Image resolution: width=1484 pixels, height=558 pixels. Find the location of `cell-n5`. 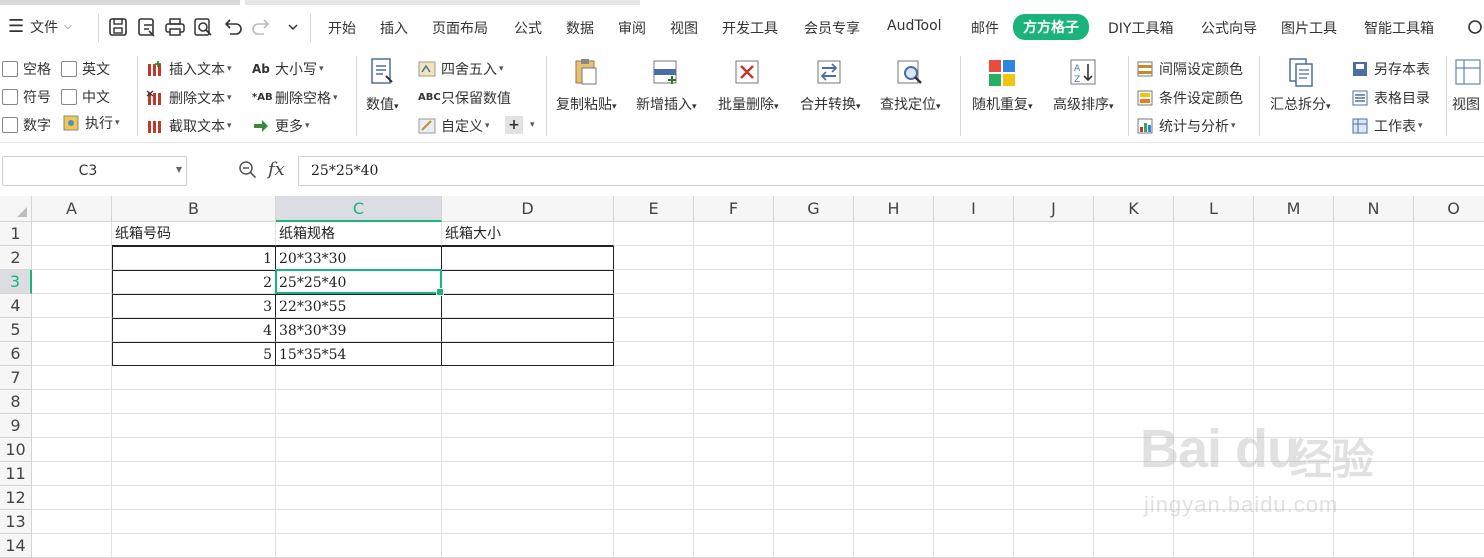

cell-n5 is located at coordinates (1374, 330).